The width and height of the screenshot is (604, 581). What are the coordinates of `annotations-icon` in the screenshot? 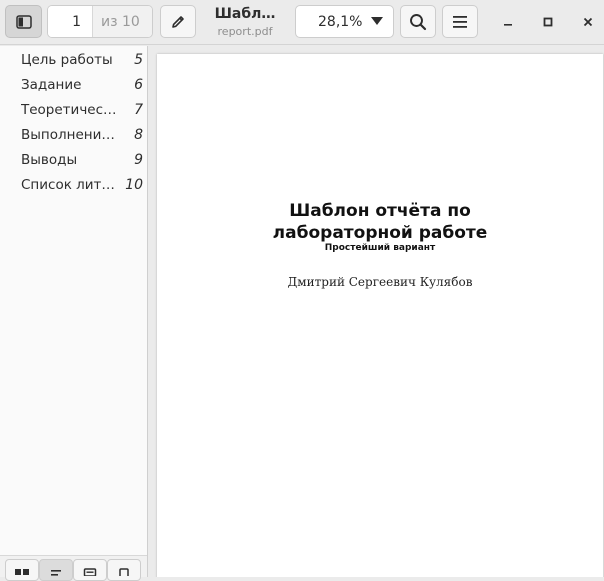 It's located at (90, 572).